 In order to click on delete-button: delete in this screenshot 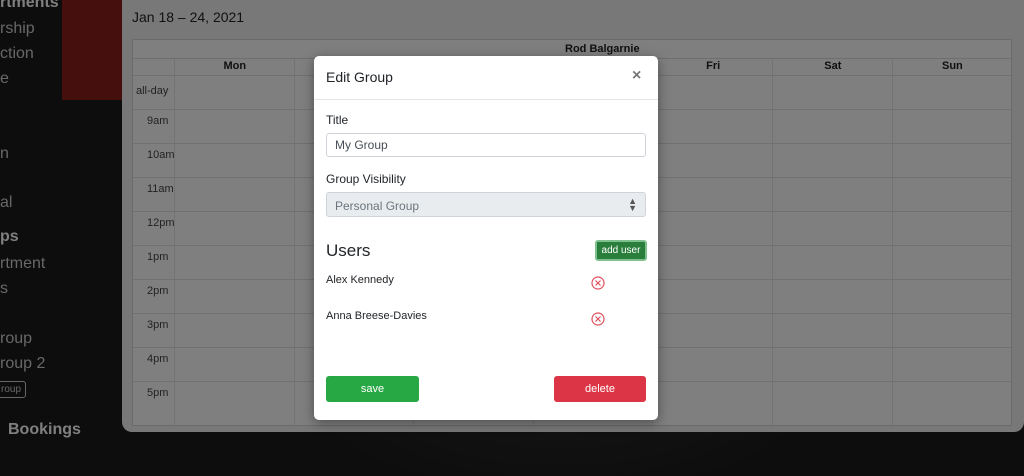, I will do `click(600, 389)`.